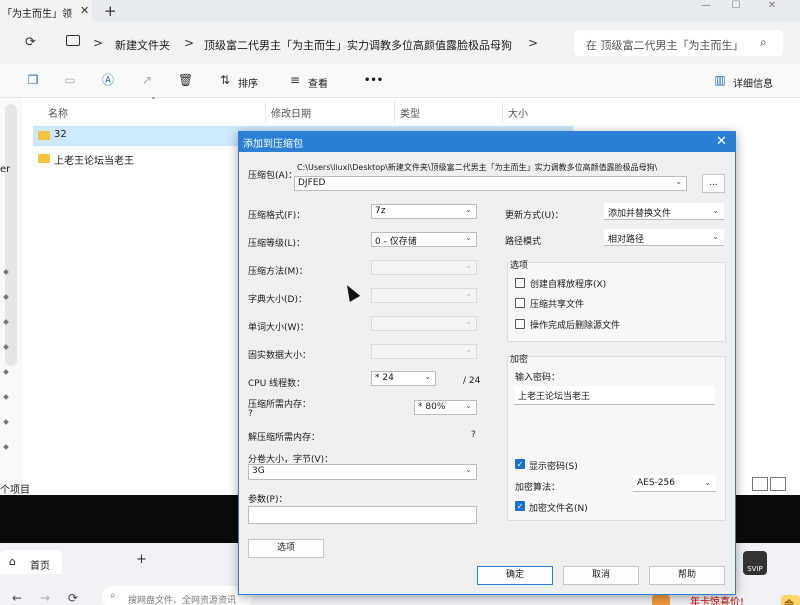 This screenshot has height=605, width=800. What do you see at coordinates (291, 112) in the screenshot?
I see `column-header-date: 修改日期` at bounding box center [291, 112].